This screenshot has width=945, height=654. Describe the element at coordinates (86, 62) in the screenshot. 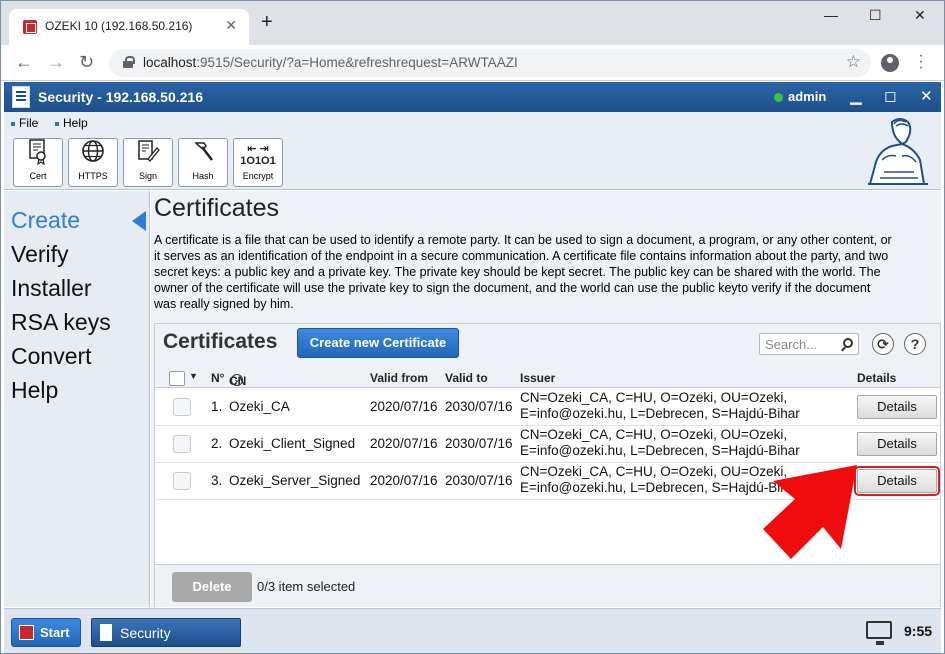

I see `reload-icon: ↻` at that location.